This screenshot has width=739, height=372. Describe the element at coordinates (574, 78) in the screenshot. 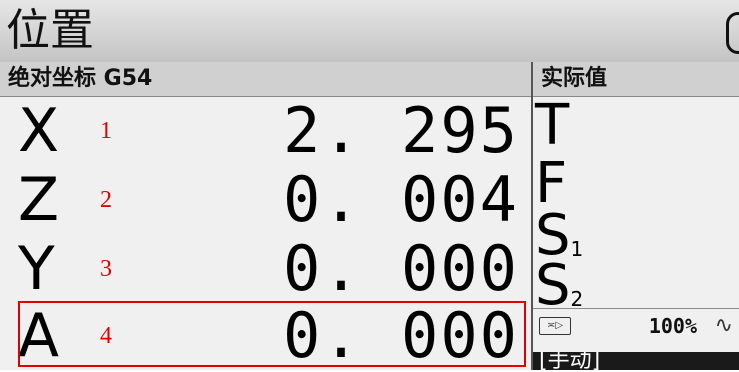

I see `actual-values-label: 实际值` at that location.